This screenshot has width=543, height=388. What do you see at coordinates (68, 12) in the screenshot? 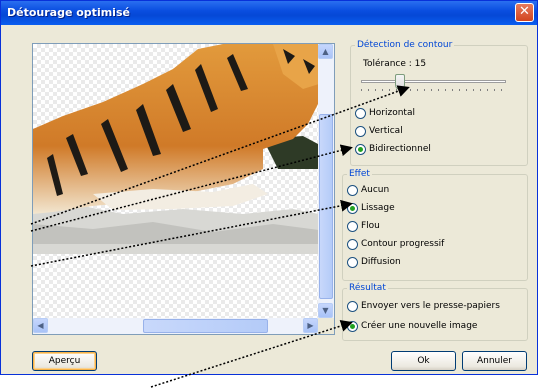
I see `window-title: Détourage optimisé` at bounding box center [68, 12].